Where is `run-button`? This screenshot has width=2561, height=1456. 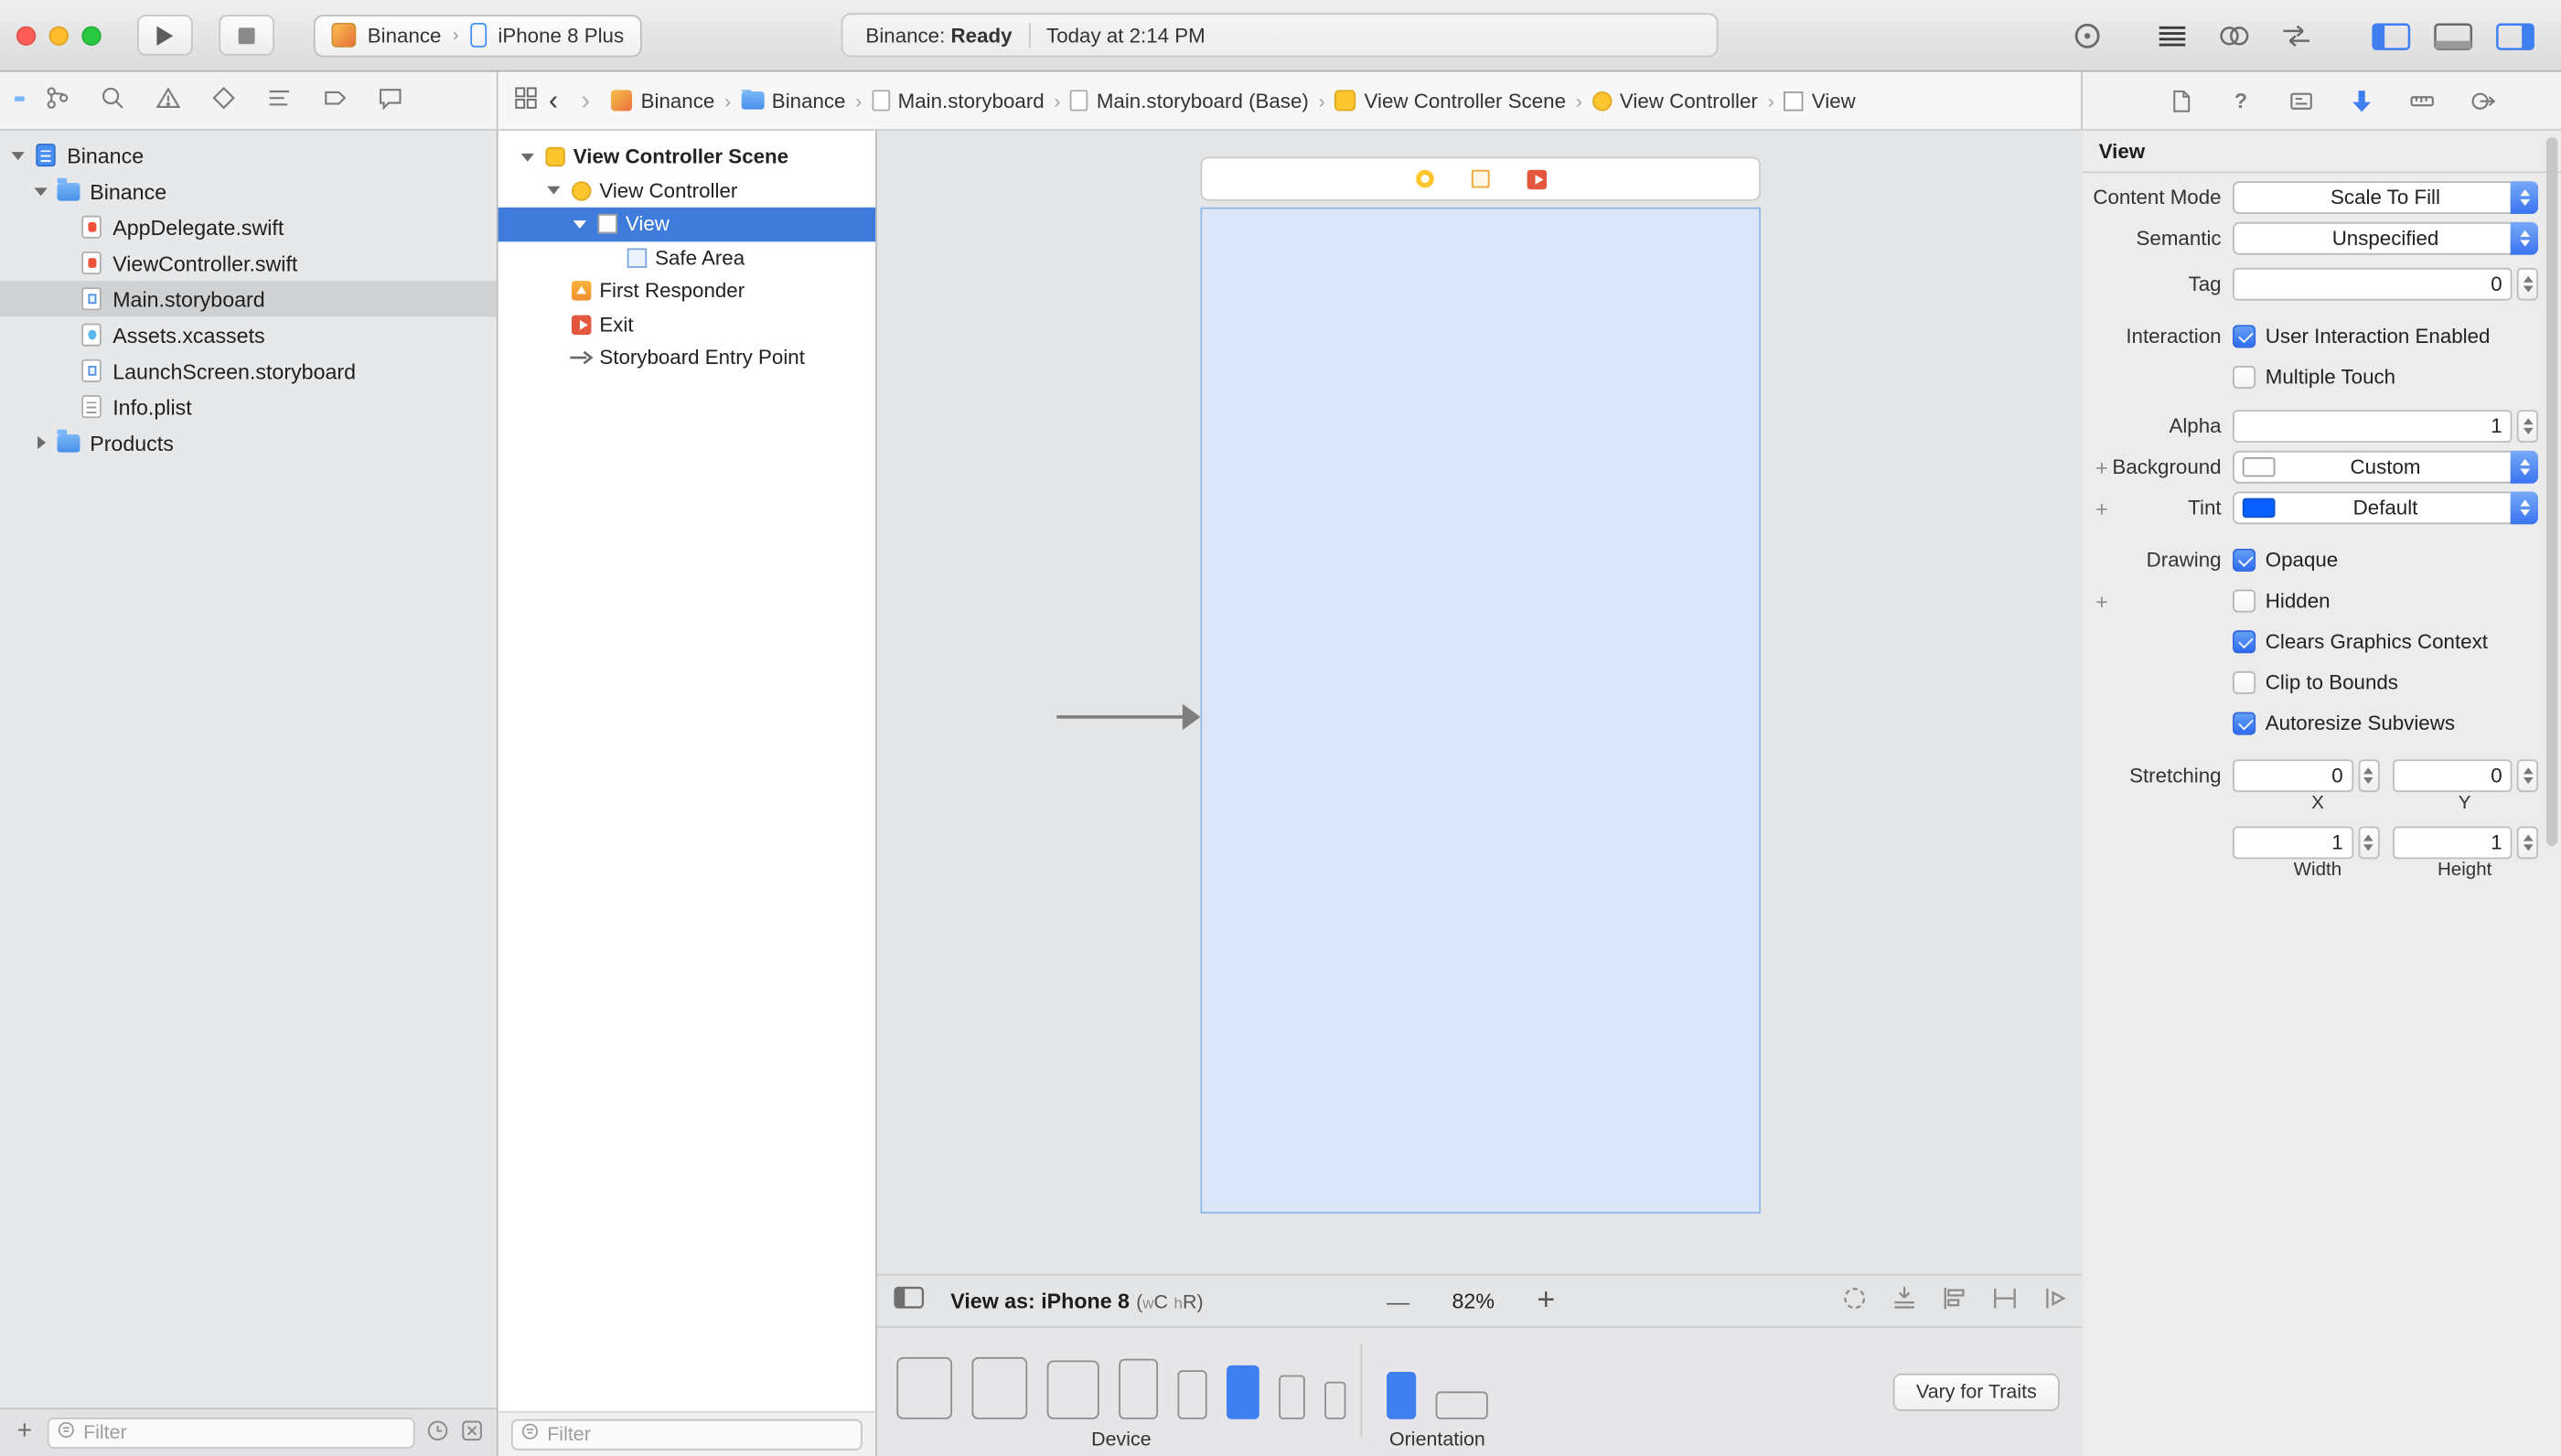 run-button is located at coordinates (164, 35).